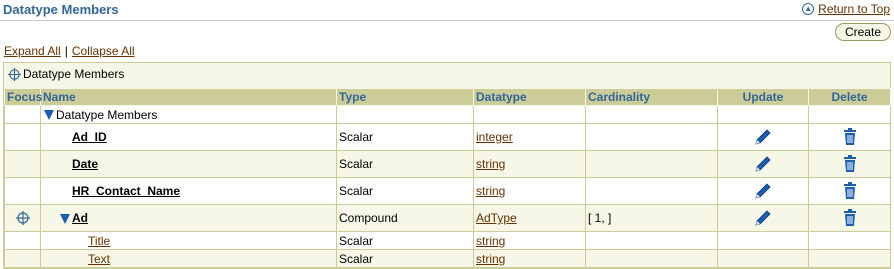 The image size is (894, 269). Describe the element at coordinates (74, 74) in the screenshot. I see `breadcrumb-label: Datatype Members` at that location.